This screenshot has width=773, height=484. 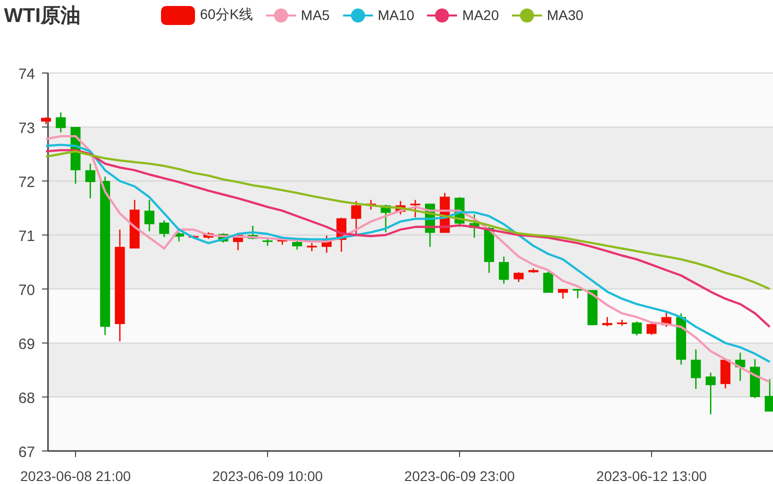 What do you see at coordinates (26, 74) in the screenshot?
I see `axis-label: 74` at bounding box center [26, 74].